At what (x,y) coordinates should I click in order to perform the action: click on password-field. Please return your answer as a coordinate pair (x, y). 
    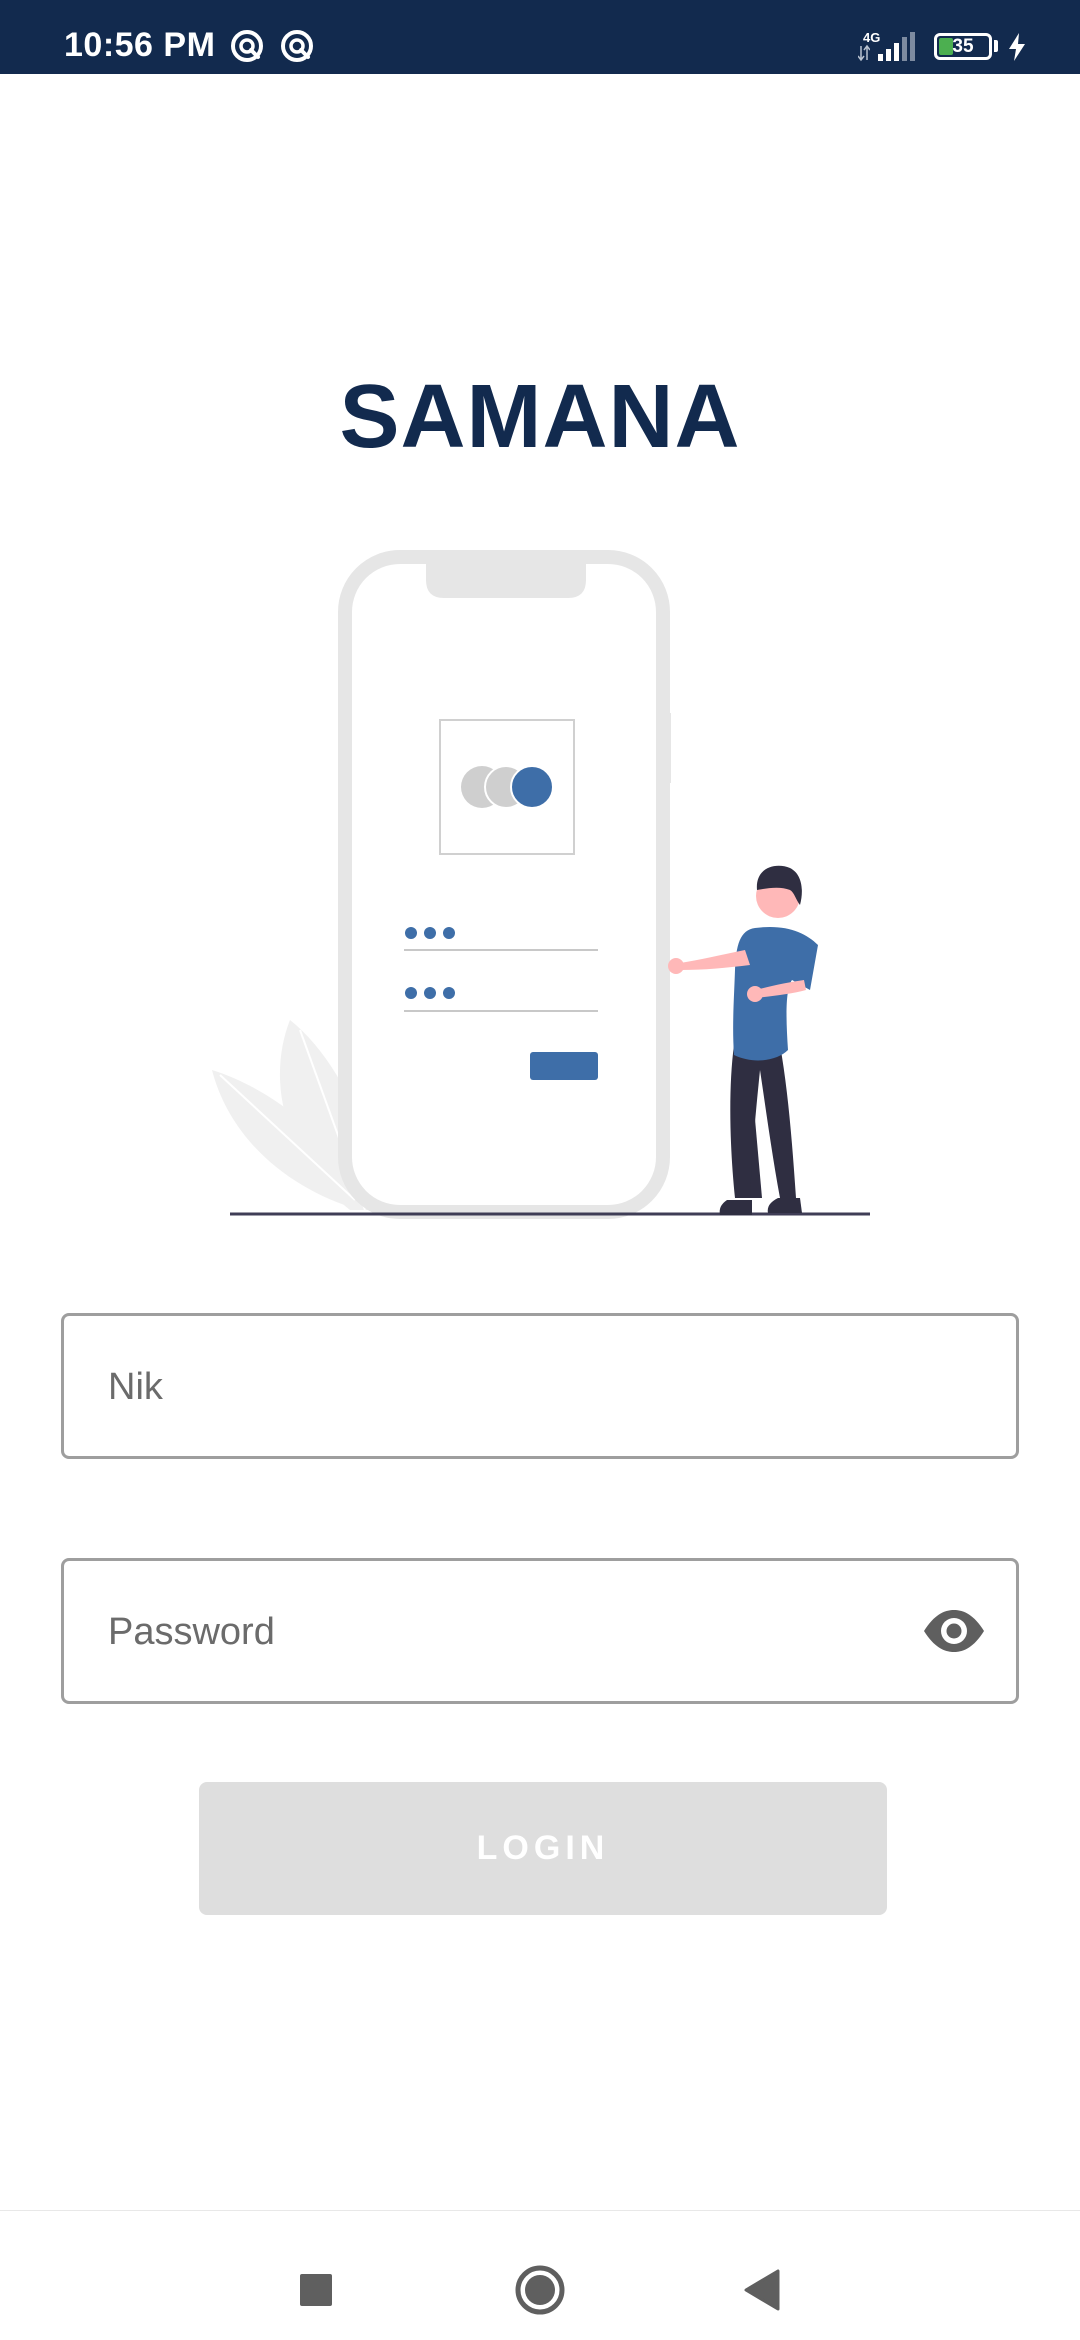
    Looking at the image, I should click on (540, 1631).